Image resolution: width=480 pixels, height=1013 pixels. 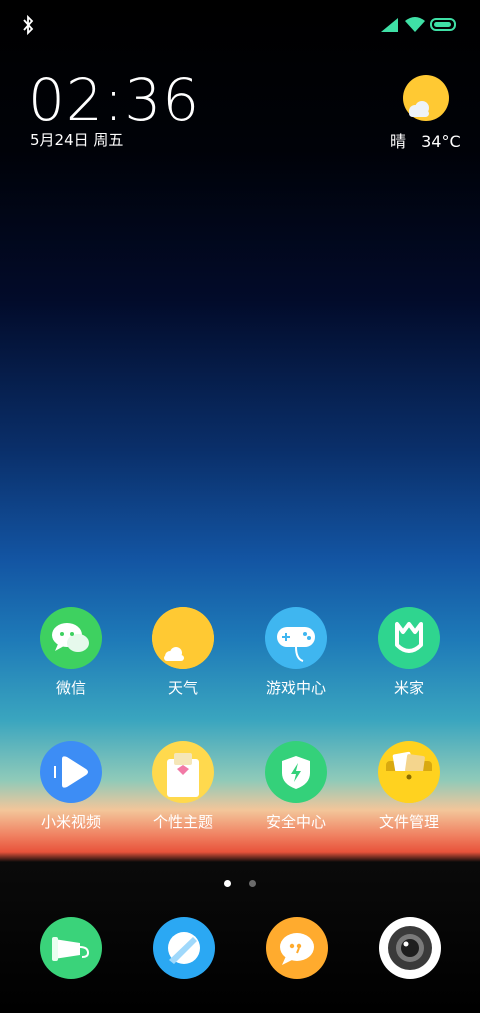 What do you see at coordinates (426, 98) in the screenshot?
I see `sunny-cloud-icon` at bounding box center [426, 98].